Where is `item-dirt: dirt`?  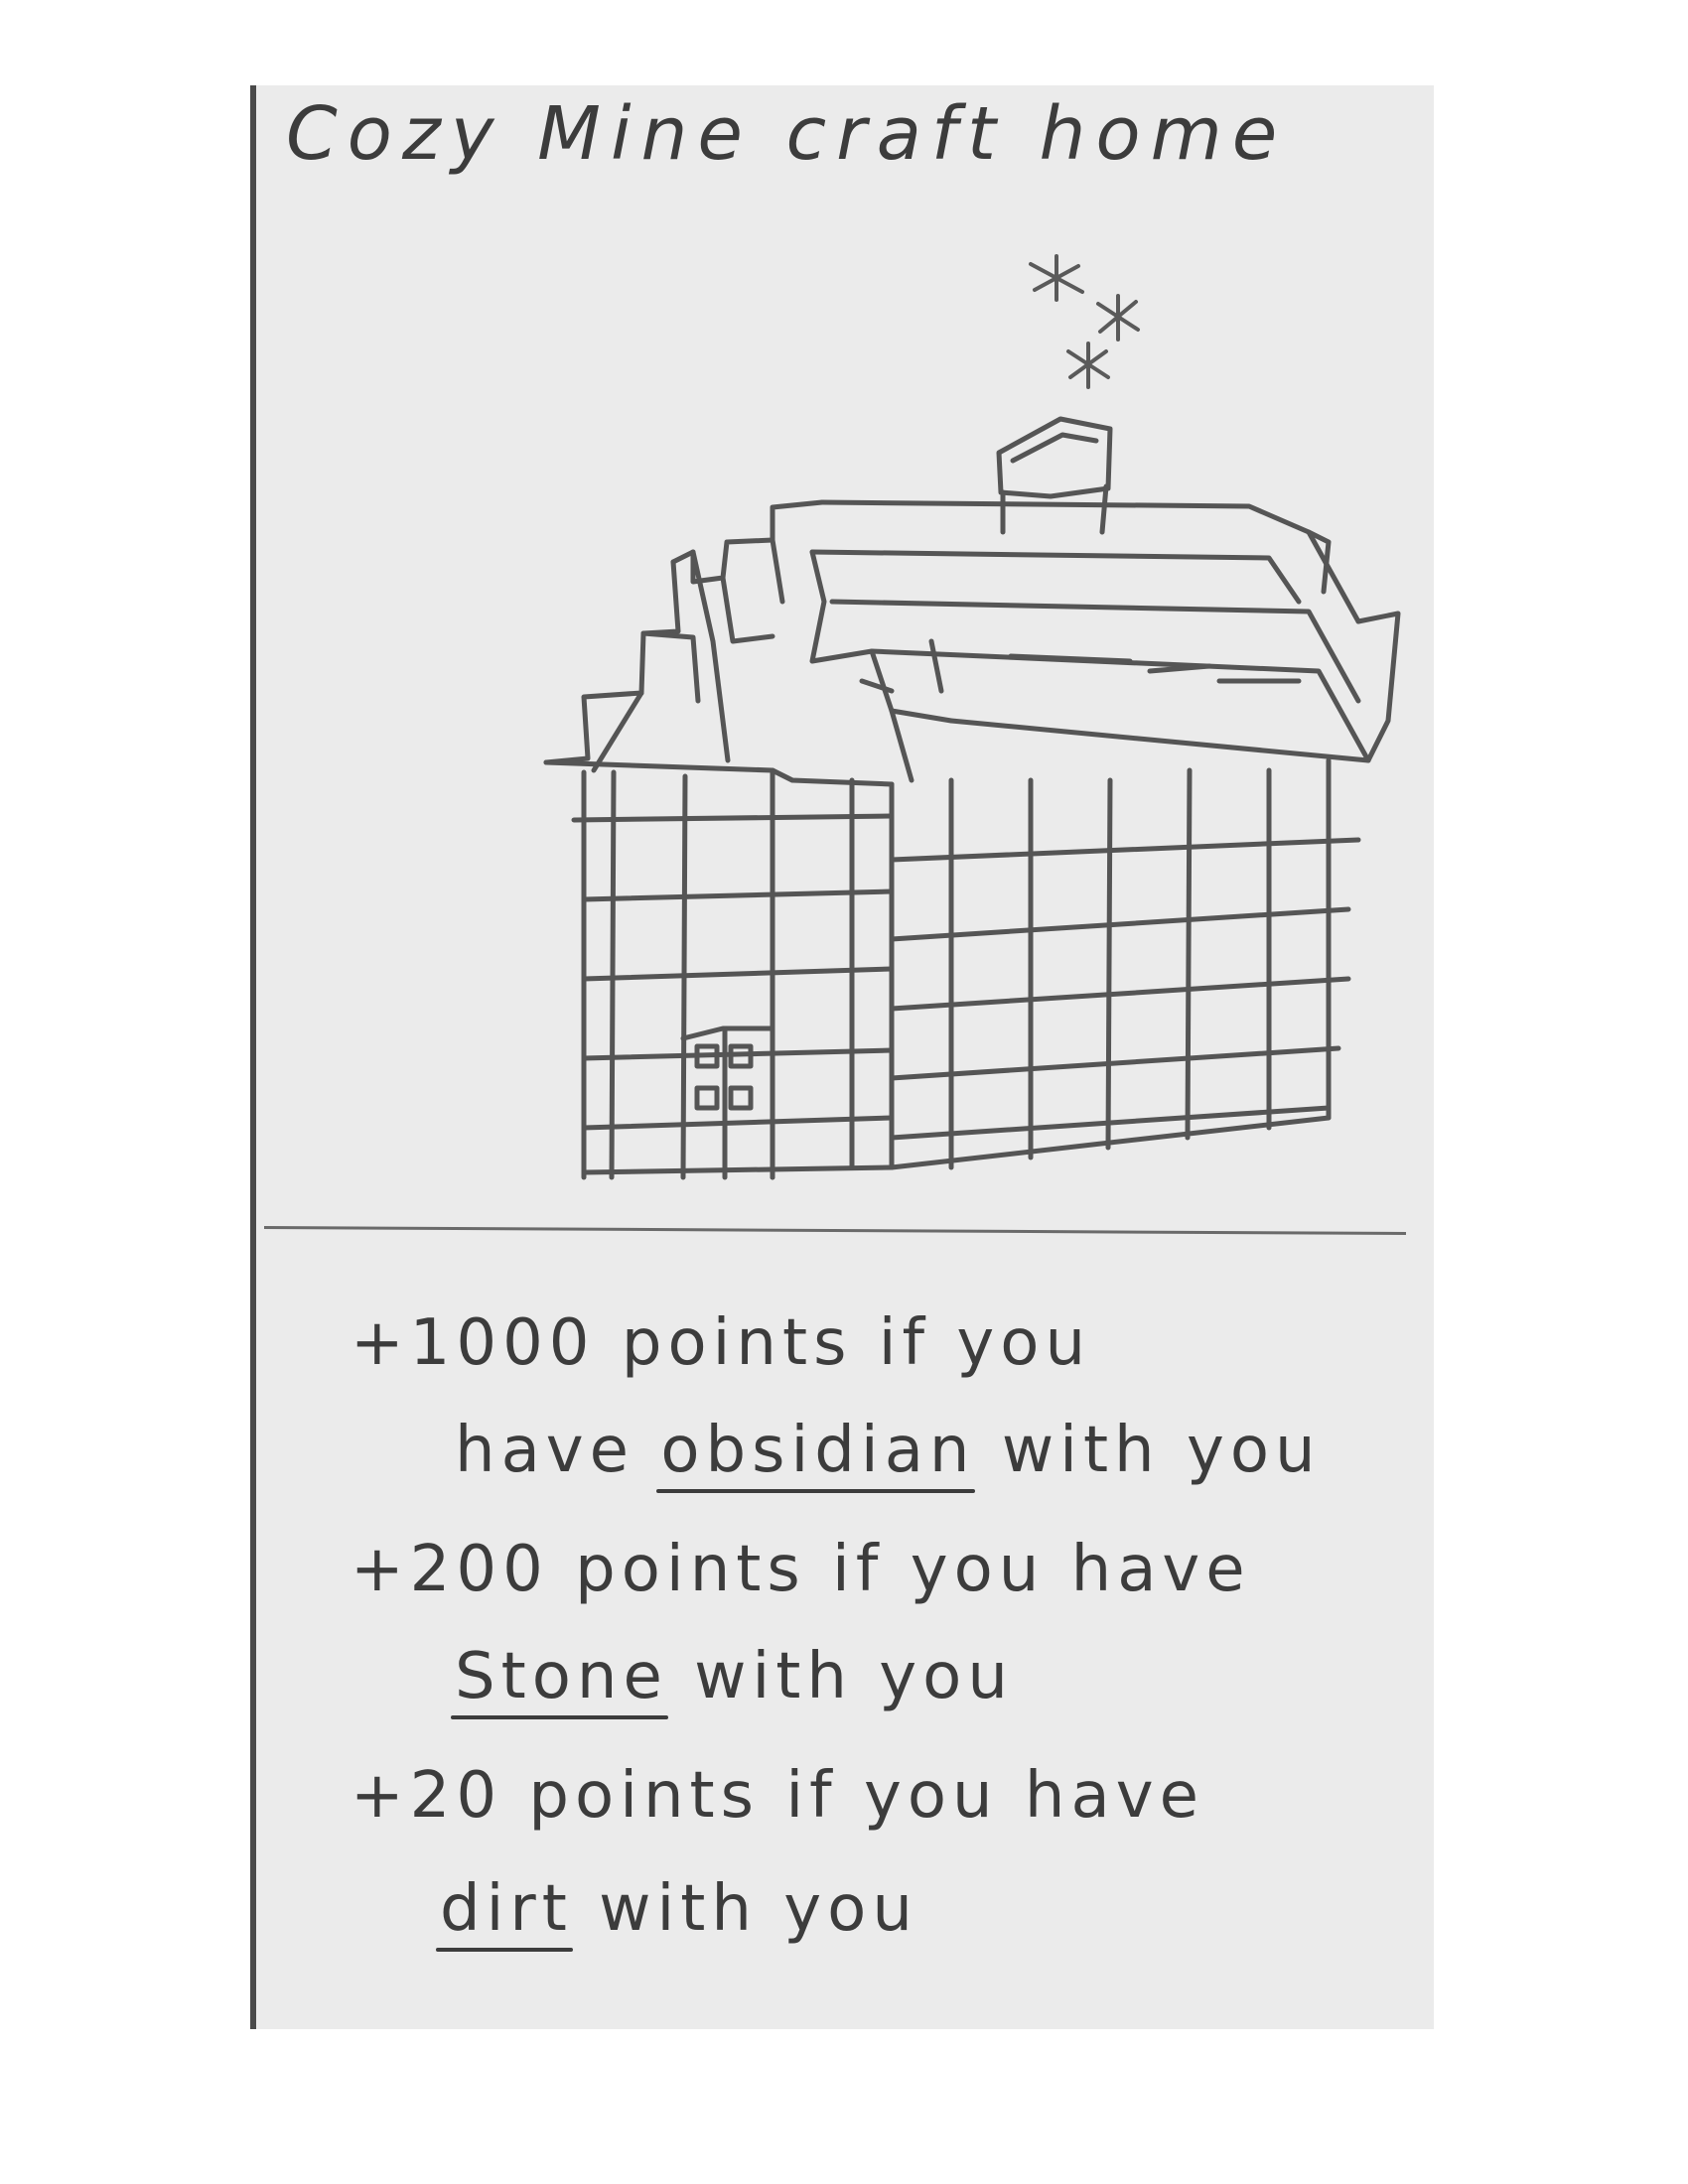 item-dirt: dirt is located at coordinates (506, 1909).